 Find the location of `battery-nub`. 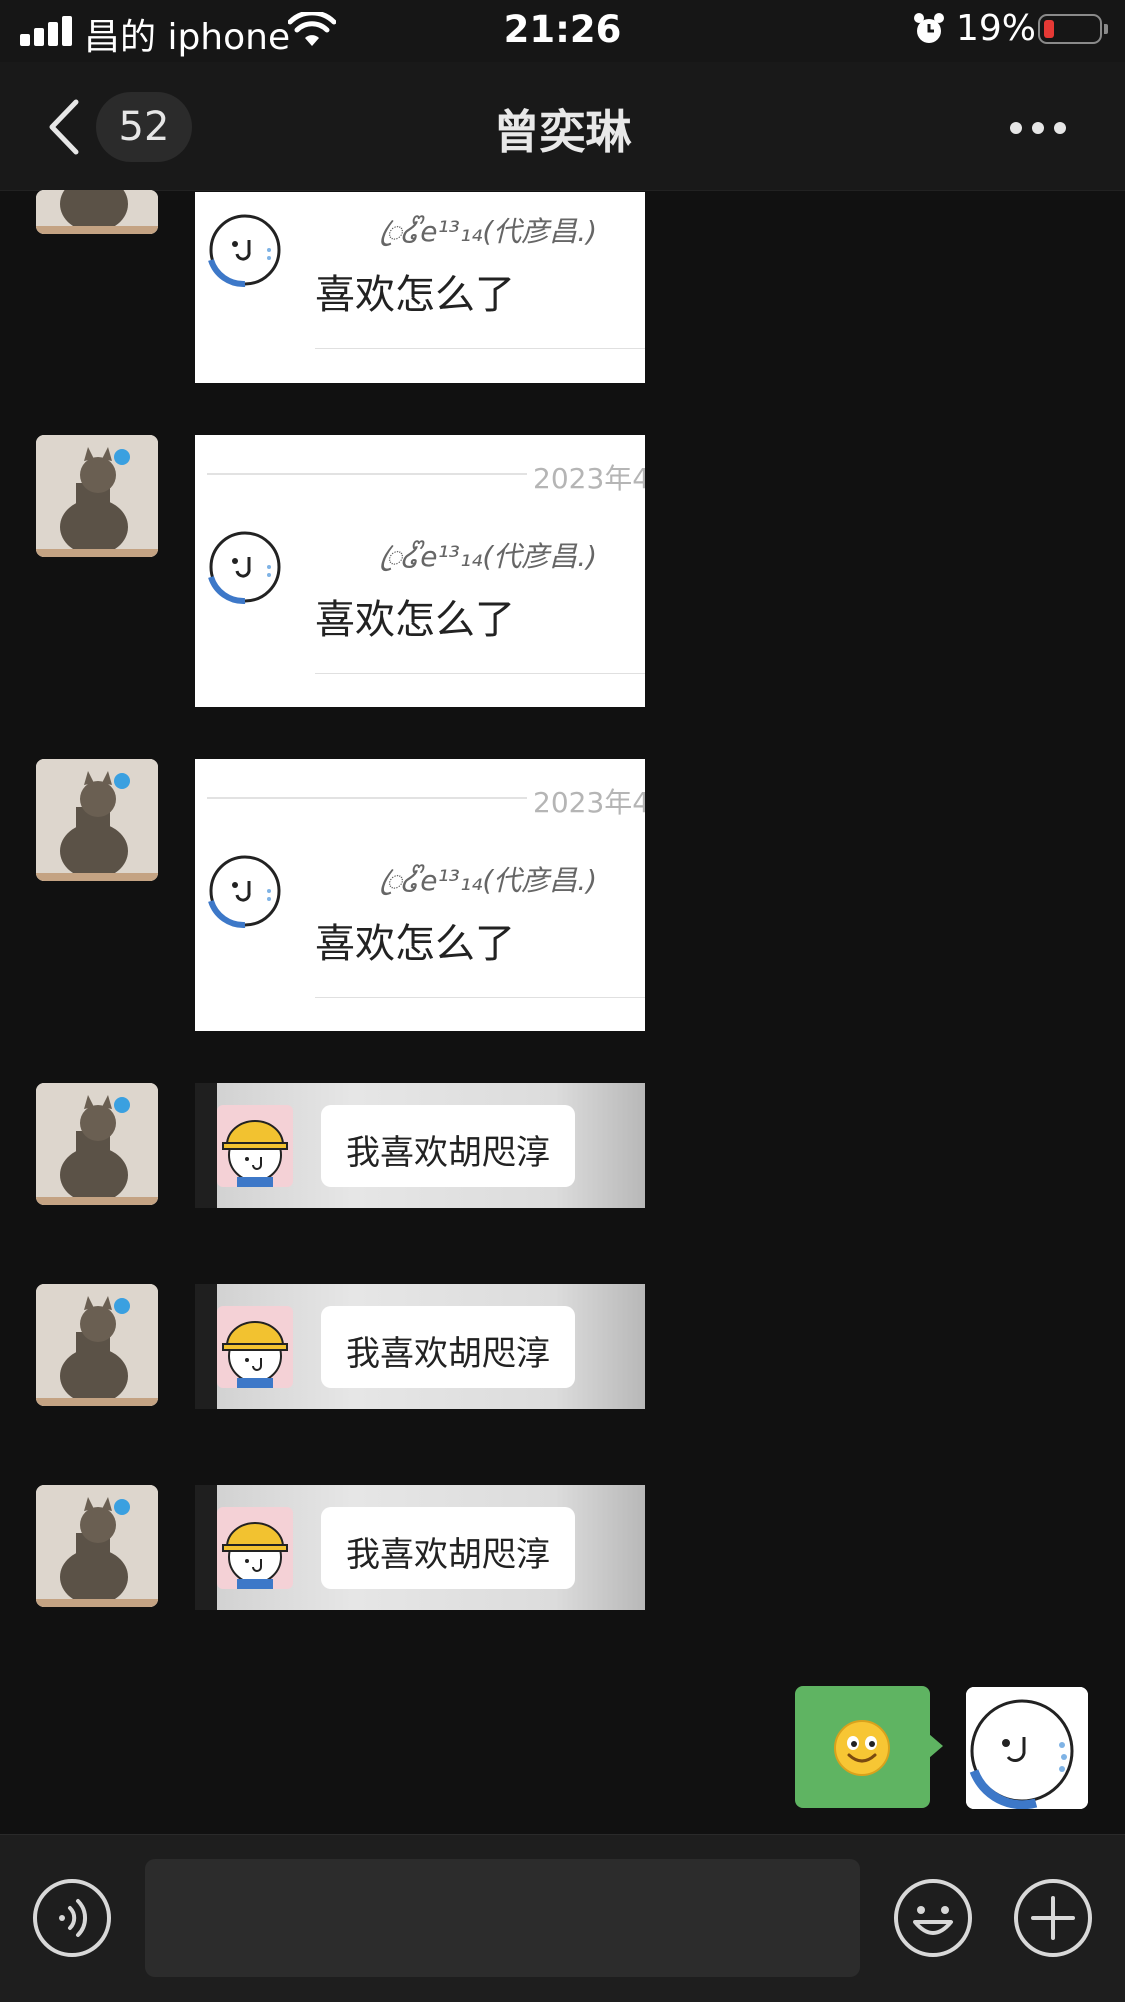

battery-nub is located at coordinates (1106, 29).